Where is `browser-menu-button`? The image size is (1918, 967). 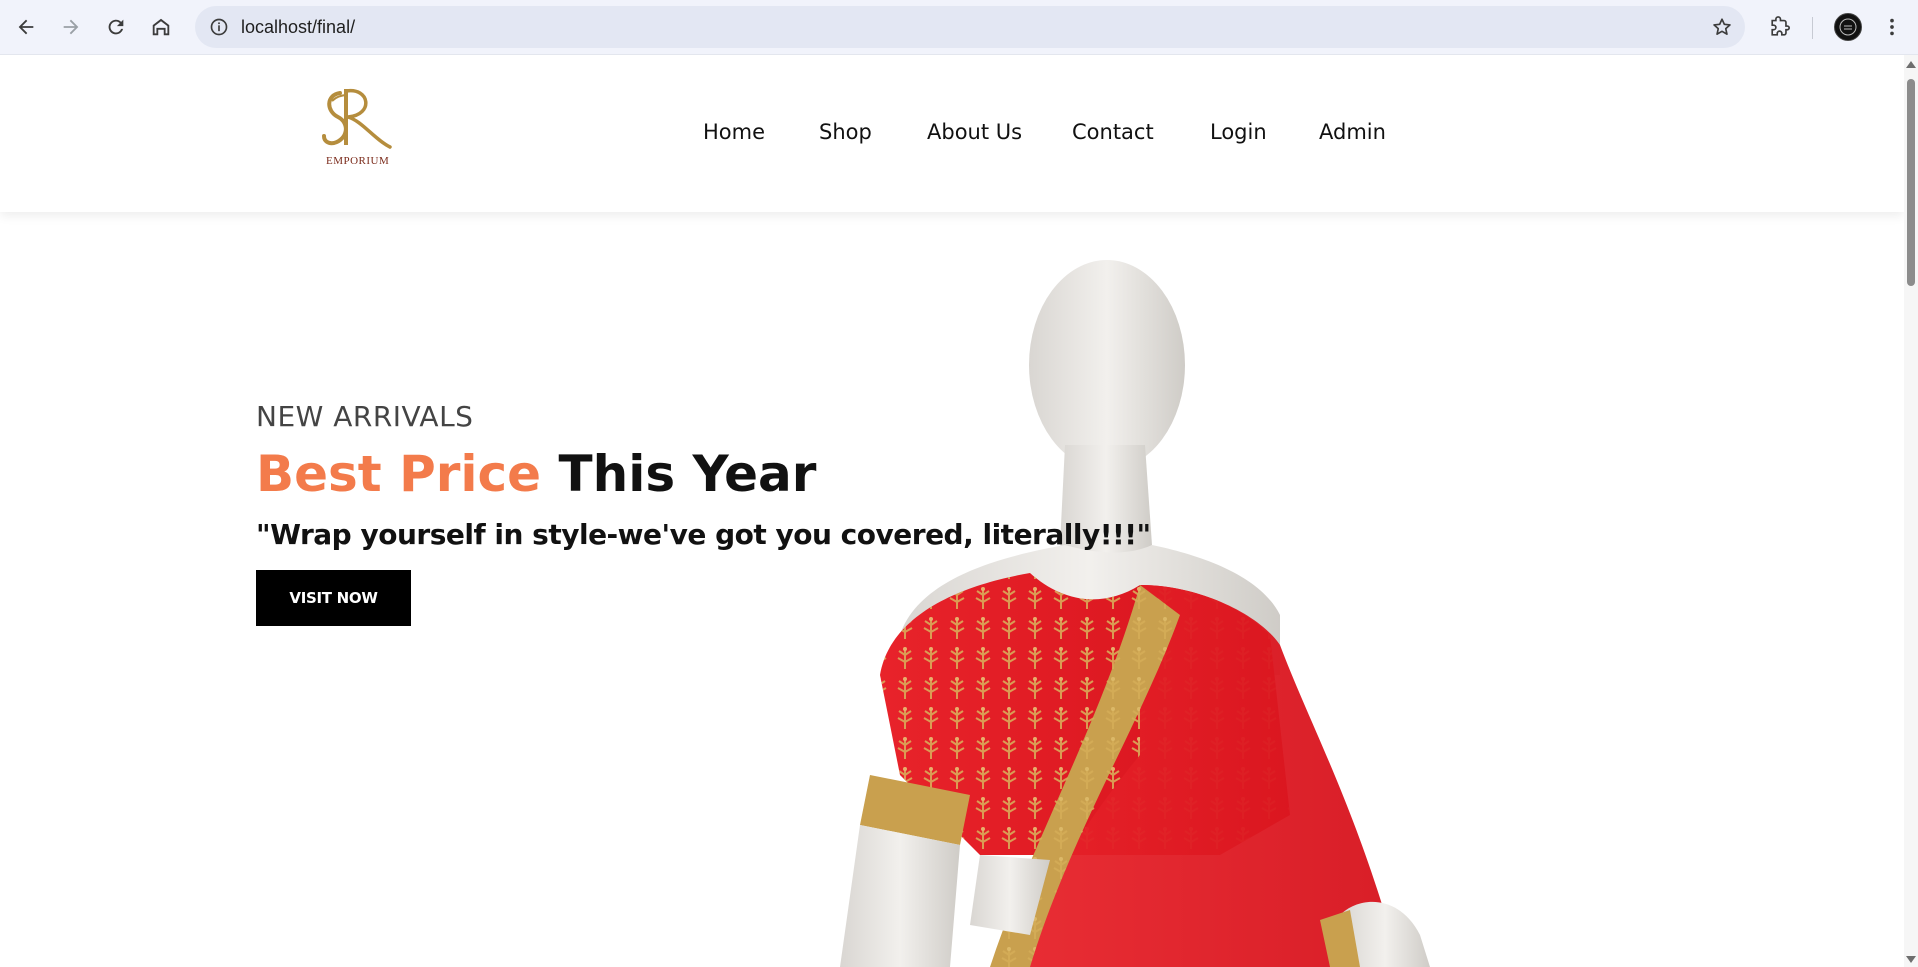 browser-menu-button is located at coordinates (1892, 27).